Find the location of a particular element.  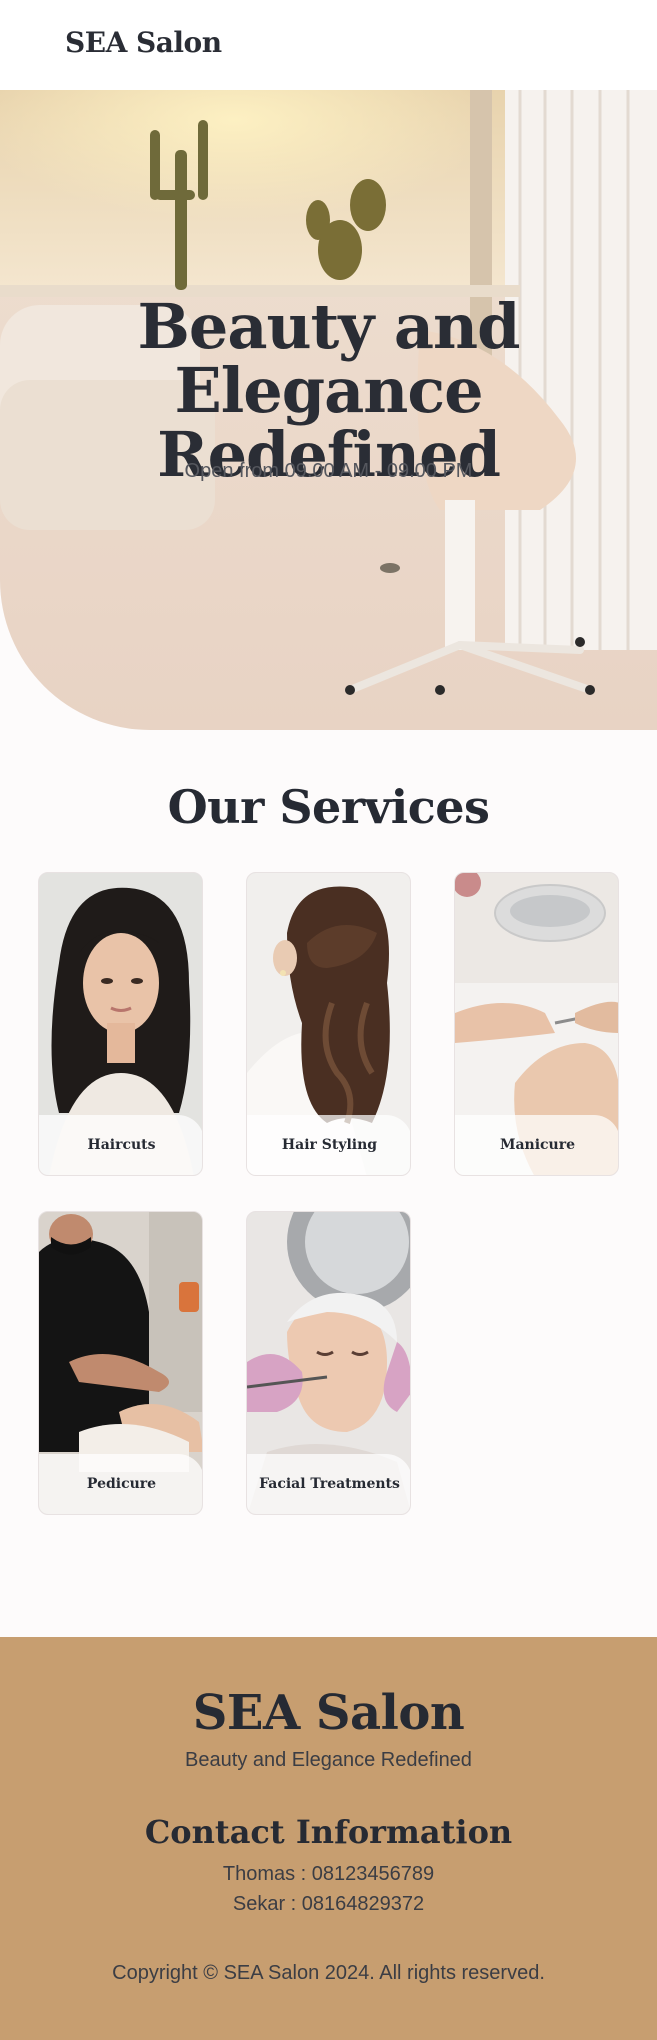

footer-tagline: Beauty and Elegance Redefined is located at coordinates (328, 1760).